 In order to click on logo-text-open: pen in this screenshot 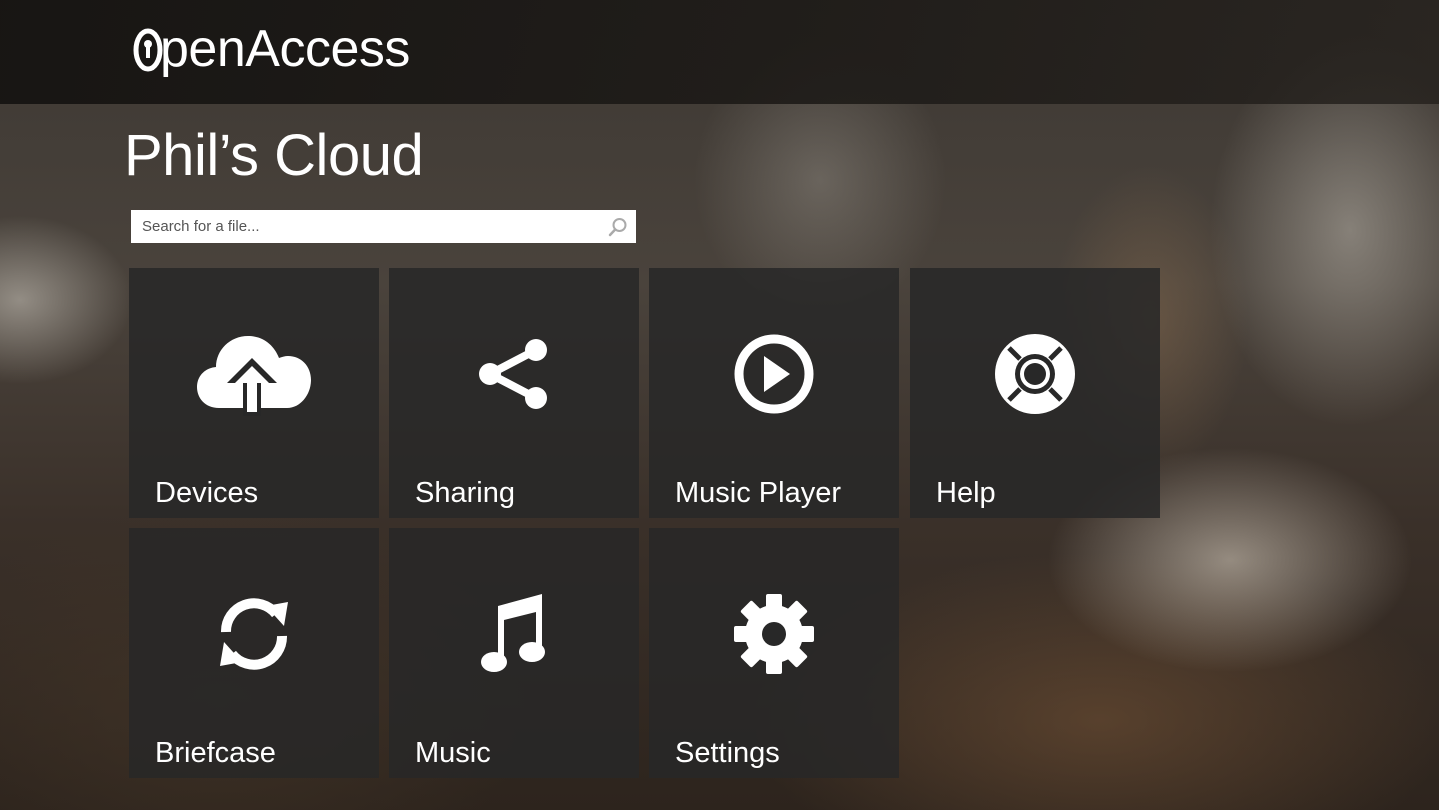, I will do `click(203, 49)`.